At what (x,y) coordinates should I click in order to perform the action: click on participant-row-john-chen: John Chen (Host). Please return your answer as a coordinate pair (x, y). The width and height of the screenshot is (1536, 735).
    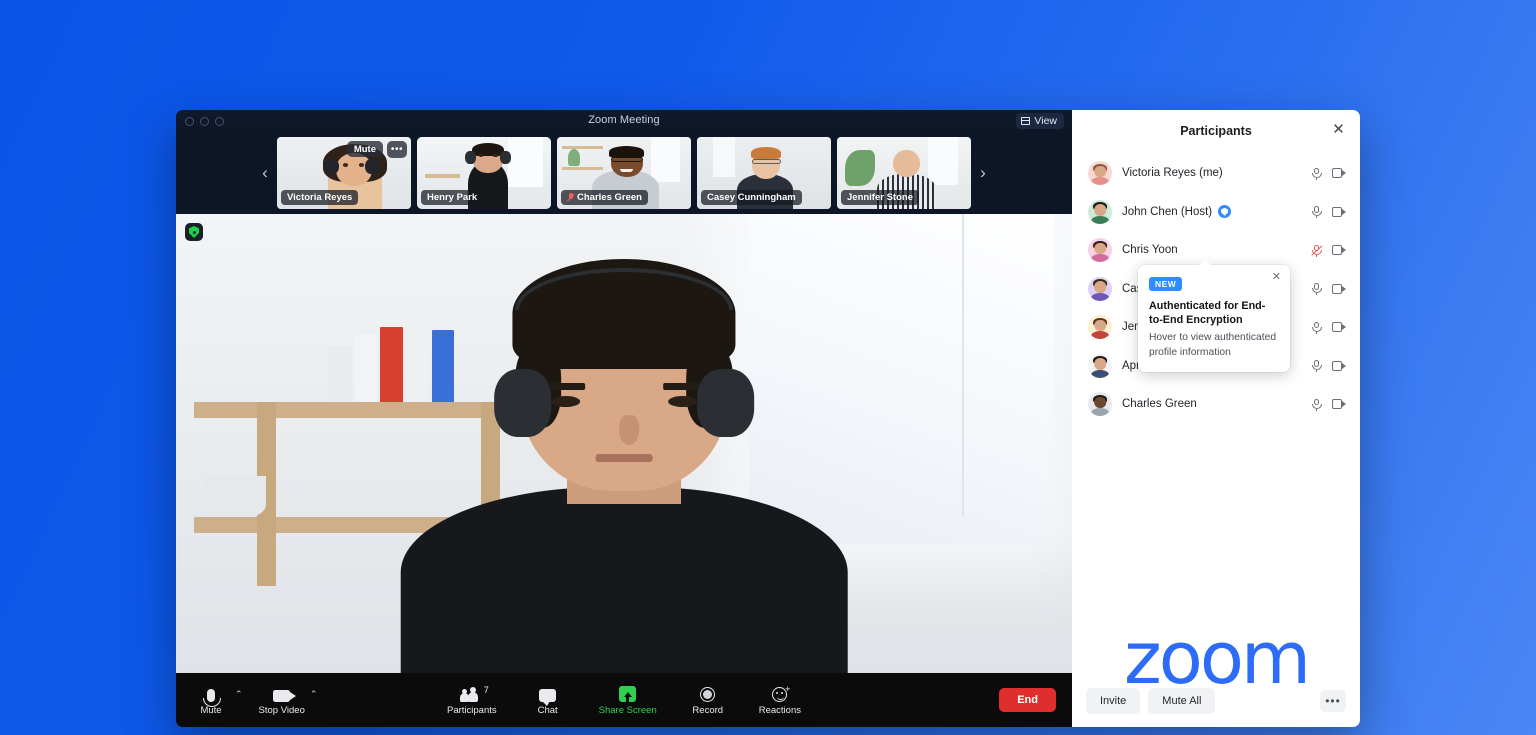
    Looking at the image, I should click on (1216, 212).